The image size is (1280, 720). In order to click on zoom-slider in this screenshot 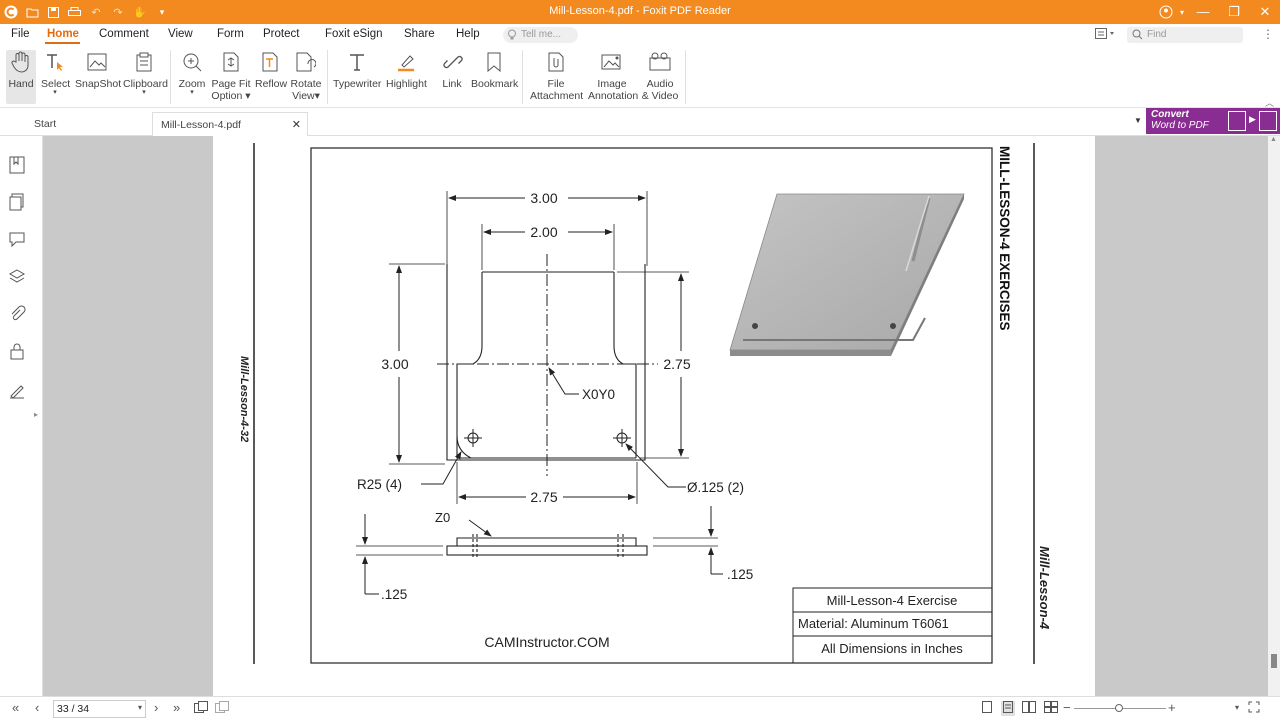, I will do `click(1120, 708)`.